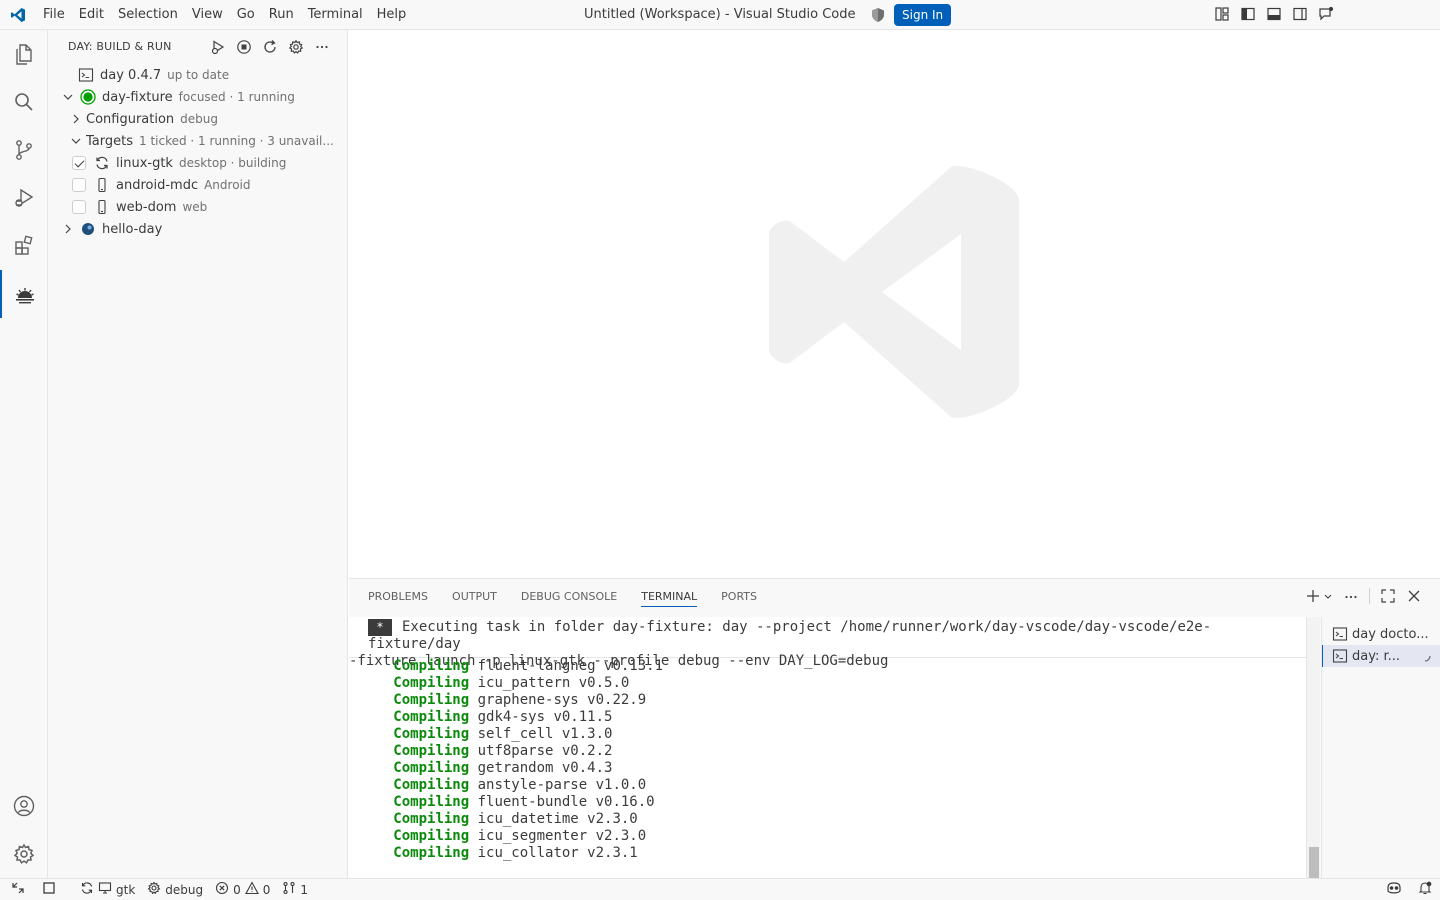 The height and width of the screenshot is (900, 1440). Describe the element at coordinates (24, 198) in the screenshot. I see `run-debug-icon` at that location.